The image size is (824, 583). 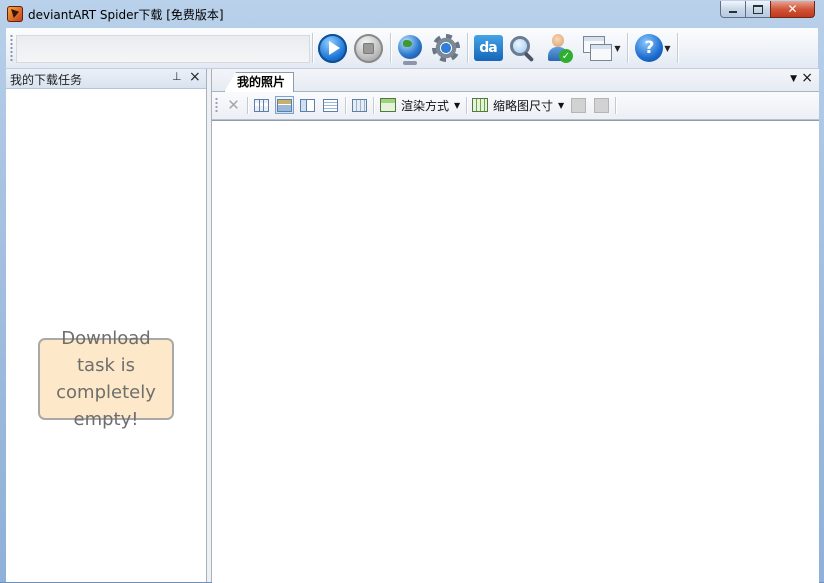 What do you see at coordinates (177, 76) in the screenshot?
I see `pin-icon: ⊥` at bounding box center [177, 76].